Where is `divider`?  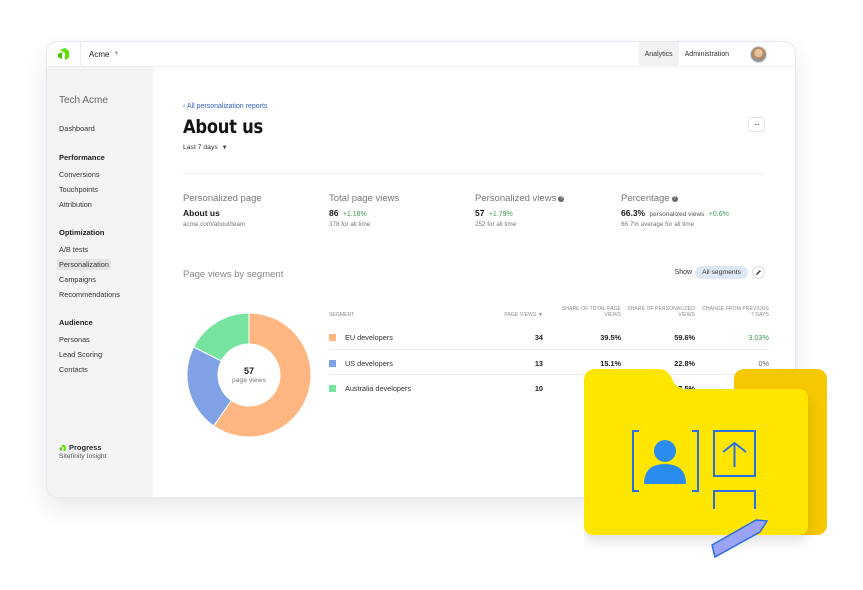 divider is located at coordinates (474, 173).